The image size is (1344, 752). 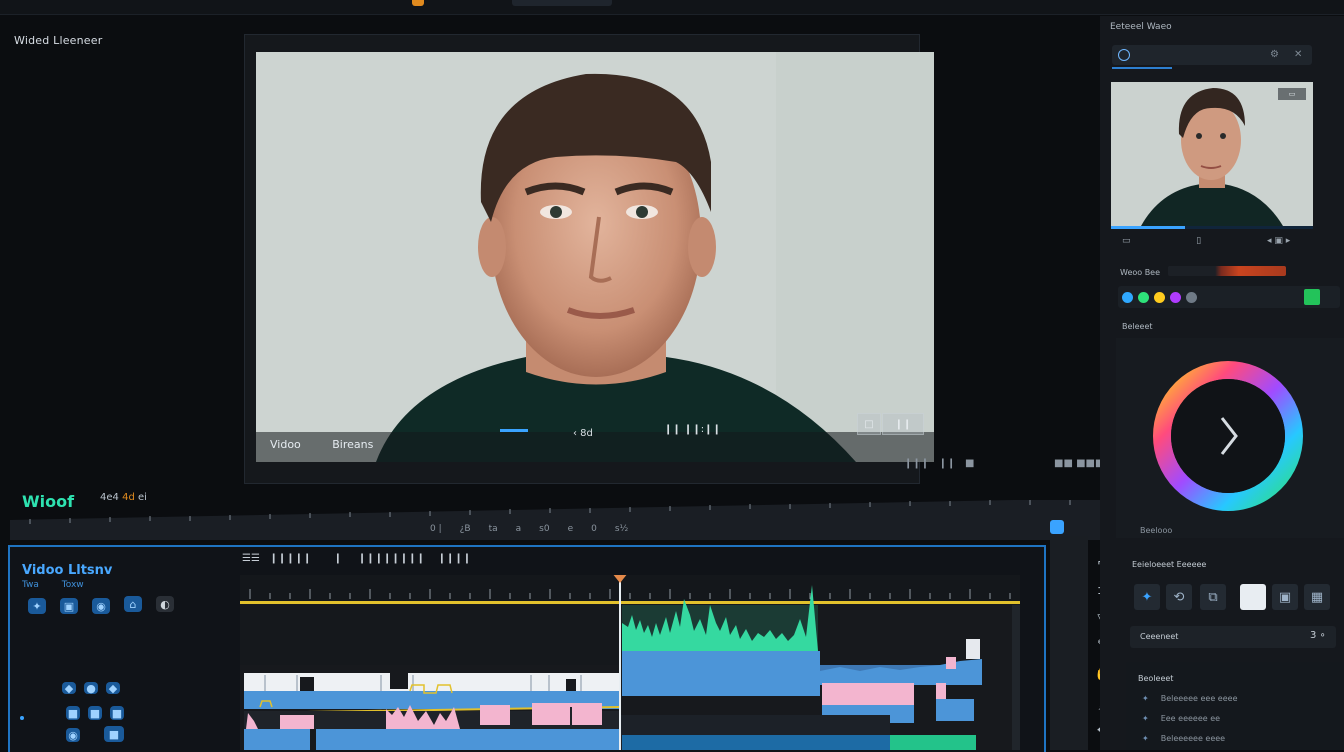 I want to click on home-icon: ⌂, so click(x=133, y=604).